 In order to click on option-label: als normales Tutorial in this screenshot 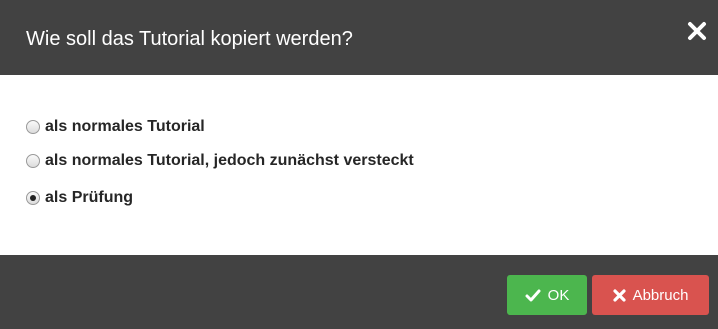, I will do `click(125, 126)`.